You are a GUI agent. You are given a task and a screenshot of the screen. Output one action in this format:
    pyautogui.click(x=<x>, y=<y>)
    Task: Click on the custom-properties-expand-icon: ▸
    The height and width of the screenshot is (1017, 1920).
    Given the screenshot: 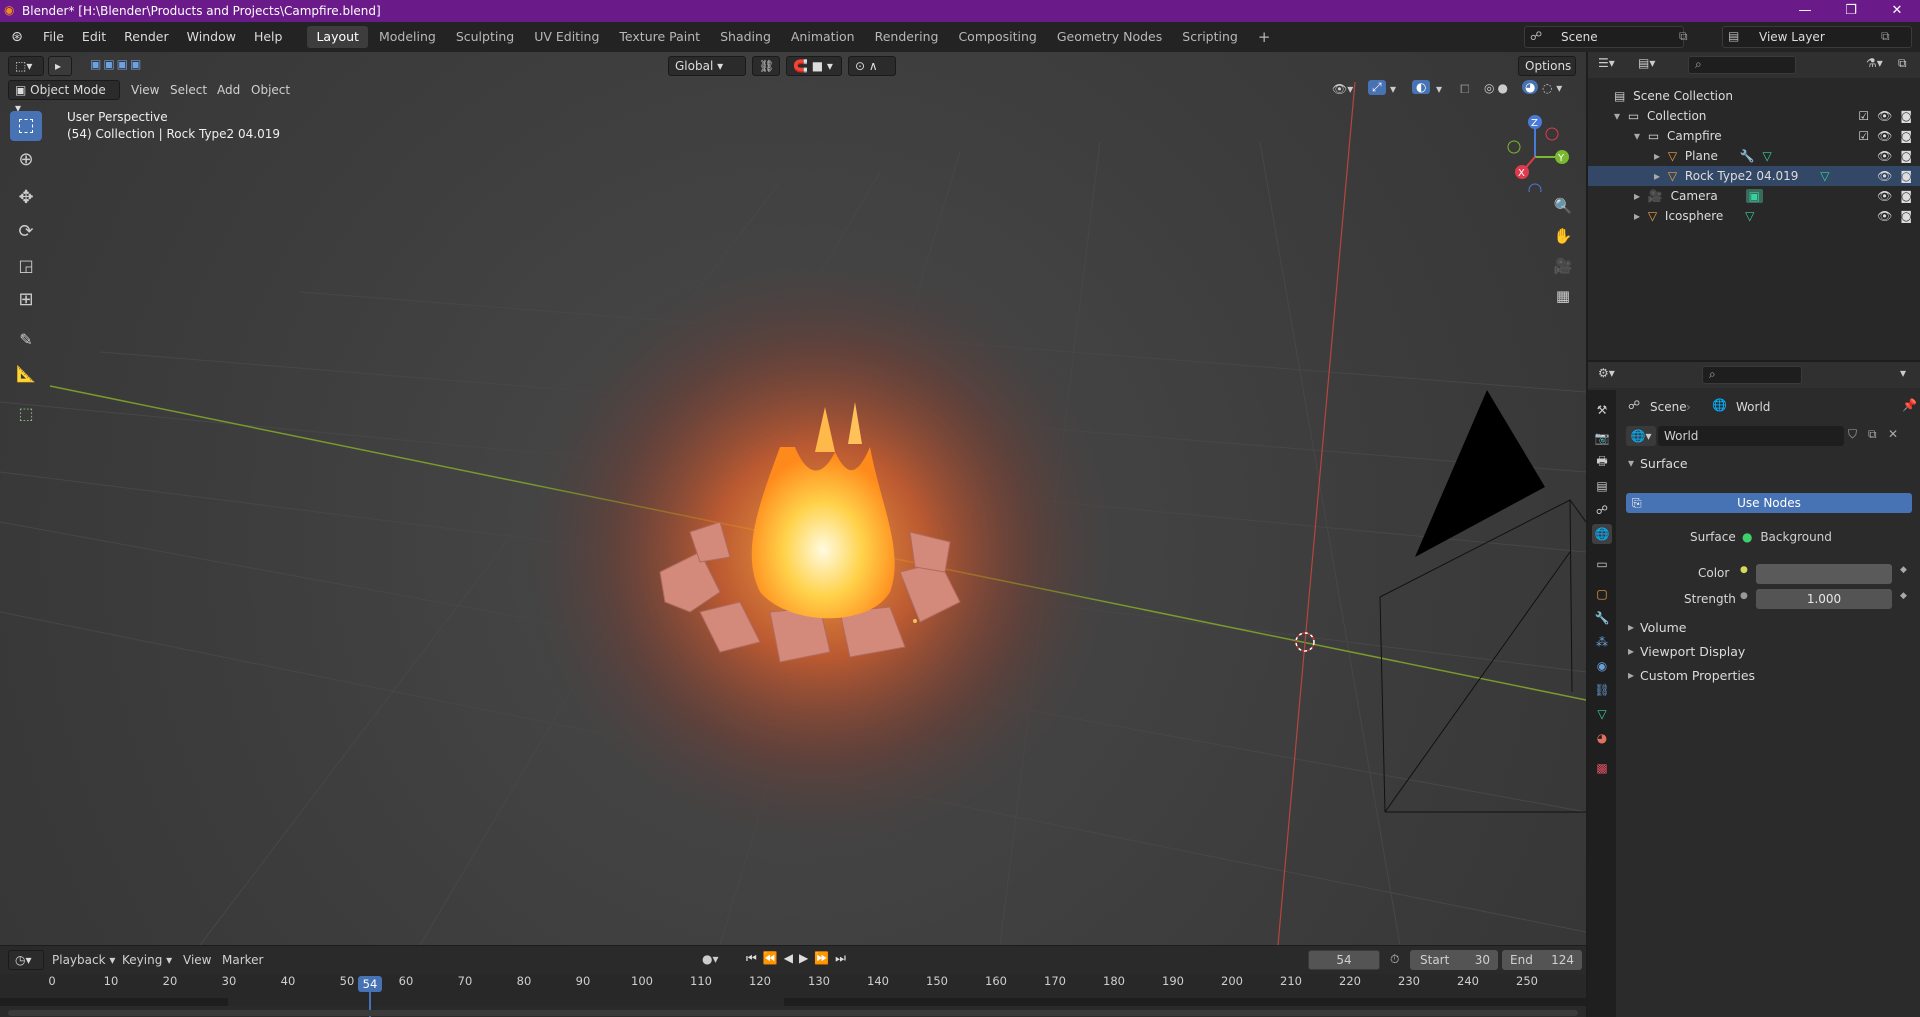 What is the action you would take?
    pyautogui.click(x=1631, y=675)
    